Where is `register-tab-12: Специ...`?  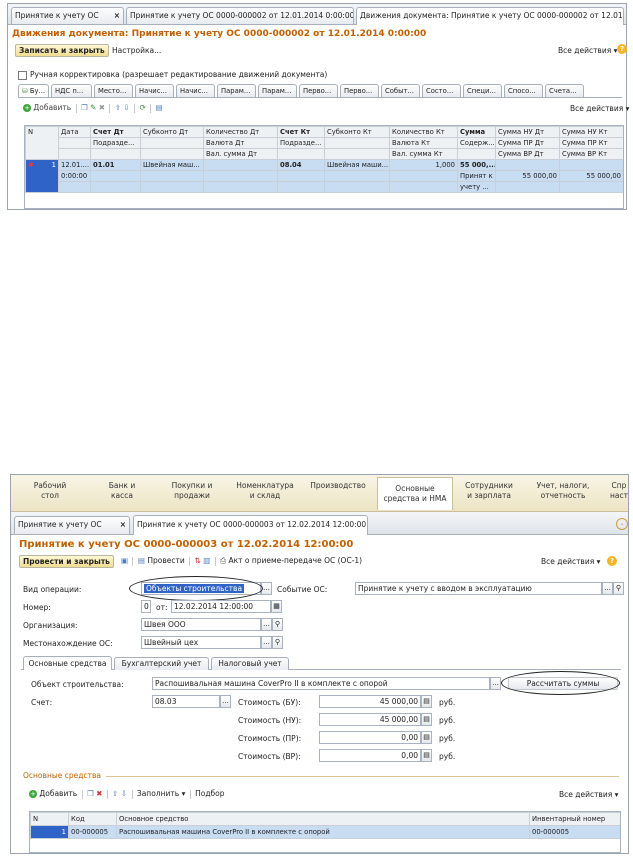 register-tab-12: Специ... is located at coordinates (482, 90).